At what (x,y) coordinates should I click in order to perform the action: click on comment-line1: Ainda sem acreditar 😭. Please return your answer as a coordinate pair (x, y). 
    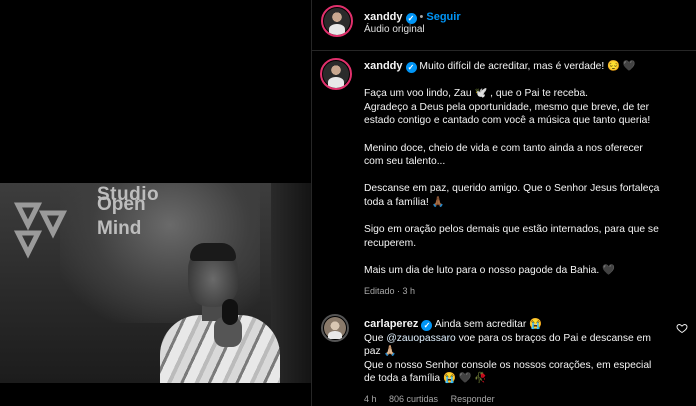
    Looking at the image, I should click on (488, 324).